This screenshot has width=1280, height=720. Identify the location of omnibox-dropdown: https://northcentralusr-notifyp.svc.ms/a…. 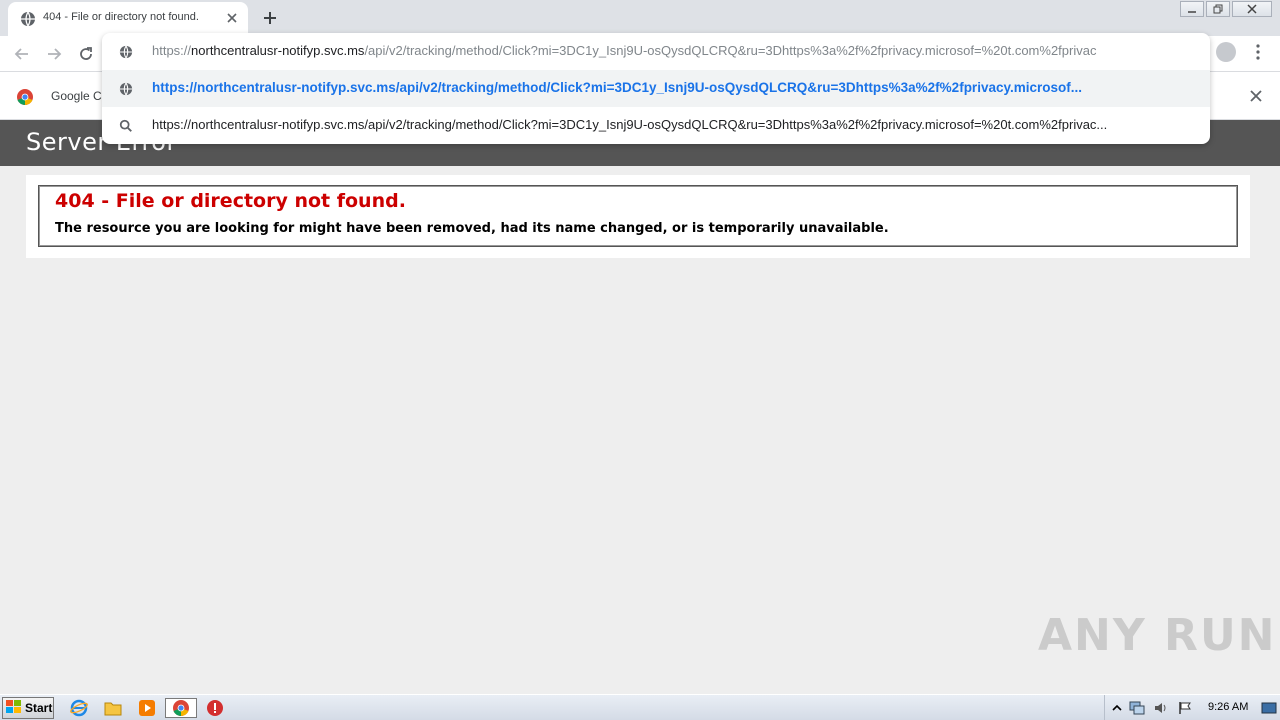
(656, 88).